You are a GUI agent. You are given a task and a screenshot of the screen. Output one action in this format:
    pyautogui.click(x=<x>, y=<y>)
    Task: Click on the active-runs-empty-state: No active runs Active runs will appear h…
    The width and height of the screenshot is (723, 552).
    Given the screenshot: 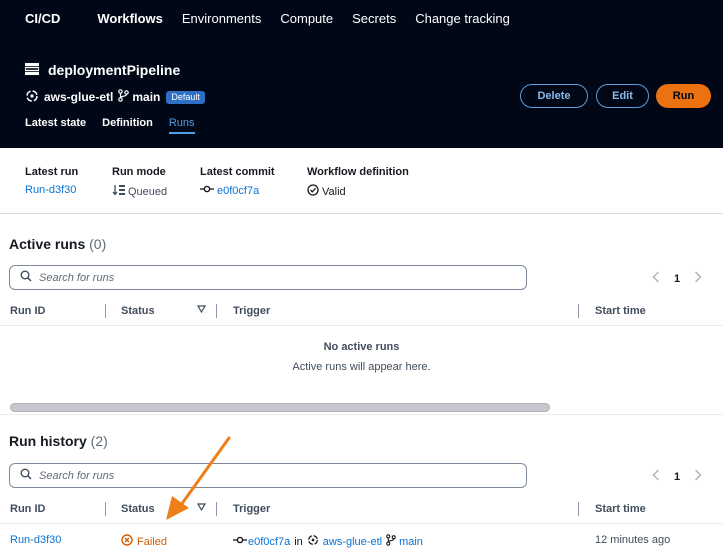 What is the action you would take?
    pyautogui.click(x=361, y=357)
    